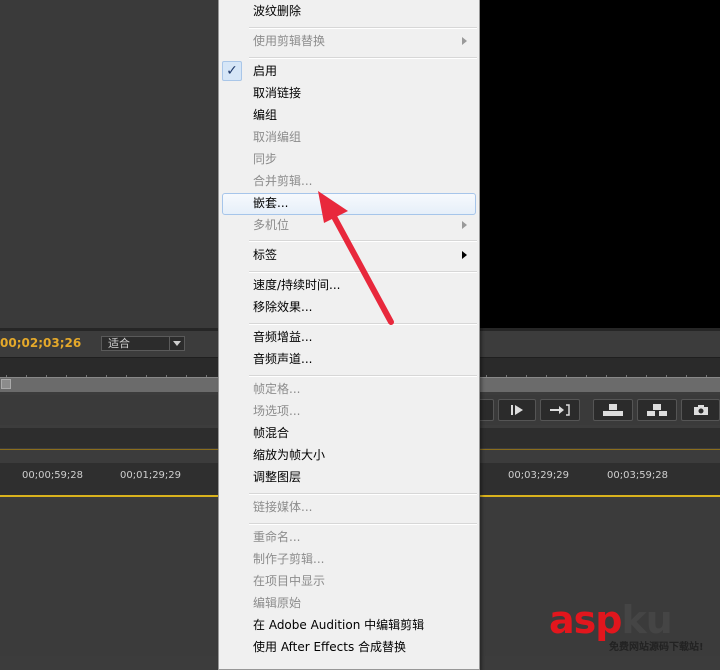 Image resolution: width=720 pixels, height=670 pixels. What do you see at coordinates (656, 647) in the screenshot?
I see `watermark-tagline: 免费网站源码下载站!` at bounding box center [656, 647].